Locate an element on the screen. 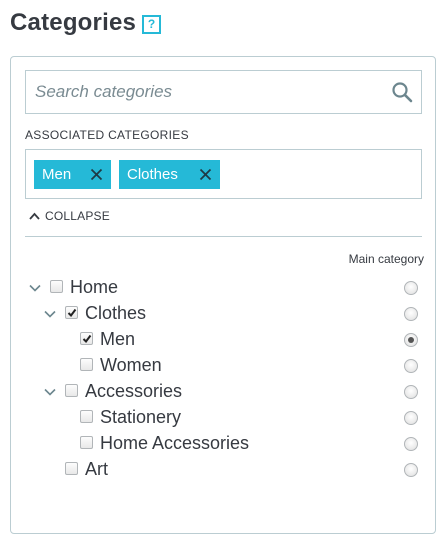  checkbox-women is located at coordinates (86, 364).